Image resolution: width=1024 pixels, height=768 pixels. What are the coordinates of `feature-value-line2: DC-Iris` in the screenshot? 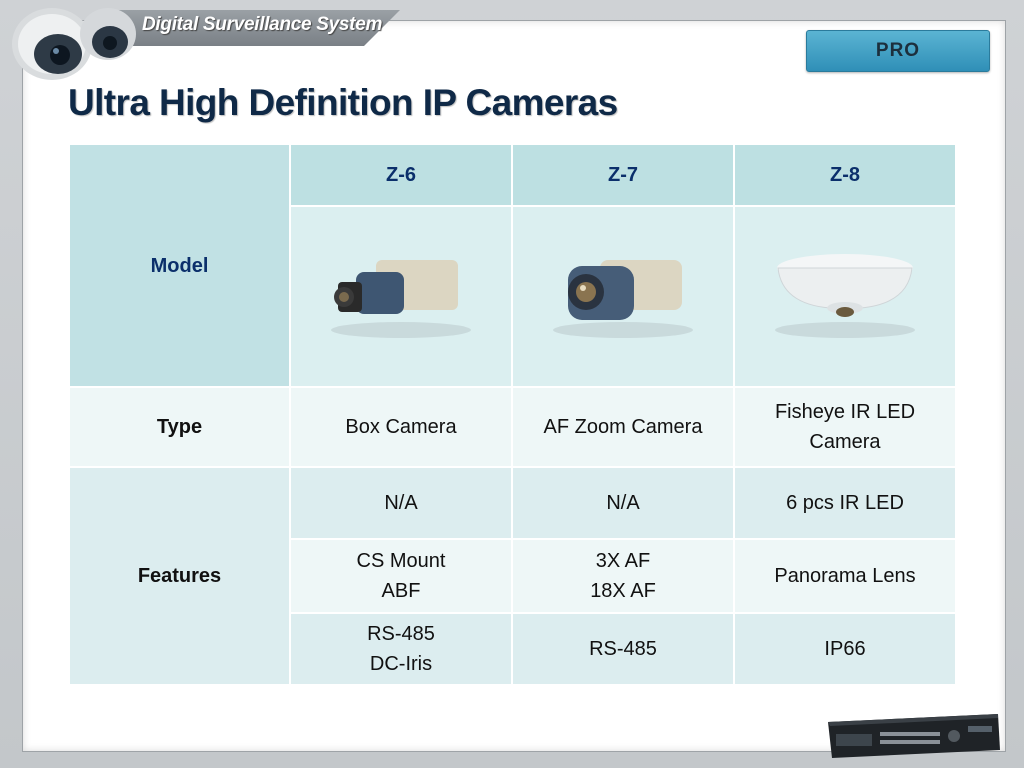 It's located at (401, 664).